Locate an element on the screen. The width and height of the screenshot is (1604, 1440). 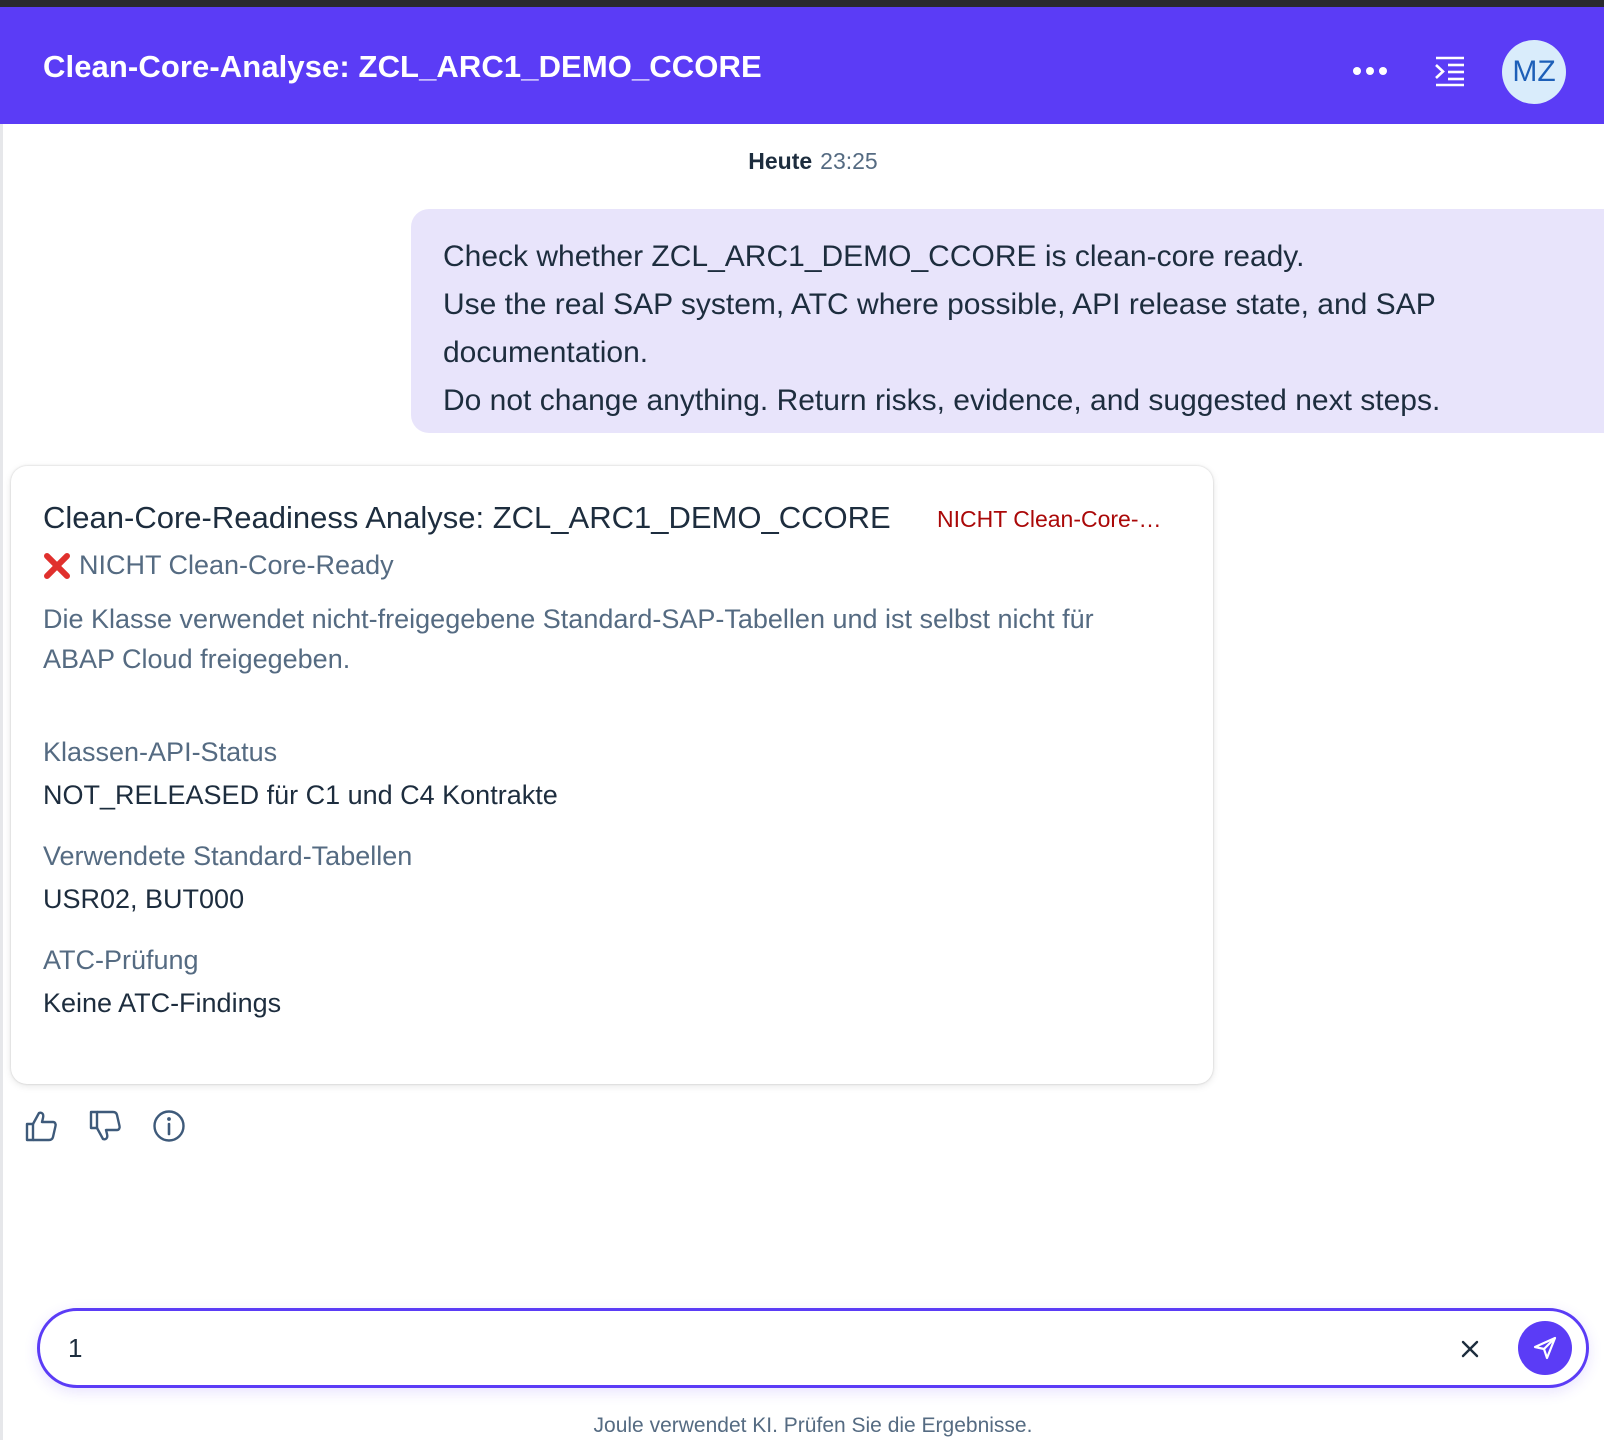
page-title: Clean-Core-Analyse: ZCL_ARC1_DEMO_CCORE is located at coordinates (402, 66).